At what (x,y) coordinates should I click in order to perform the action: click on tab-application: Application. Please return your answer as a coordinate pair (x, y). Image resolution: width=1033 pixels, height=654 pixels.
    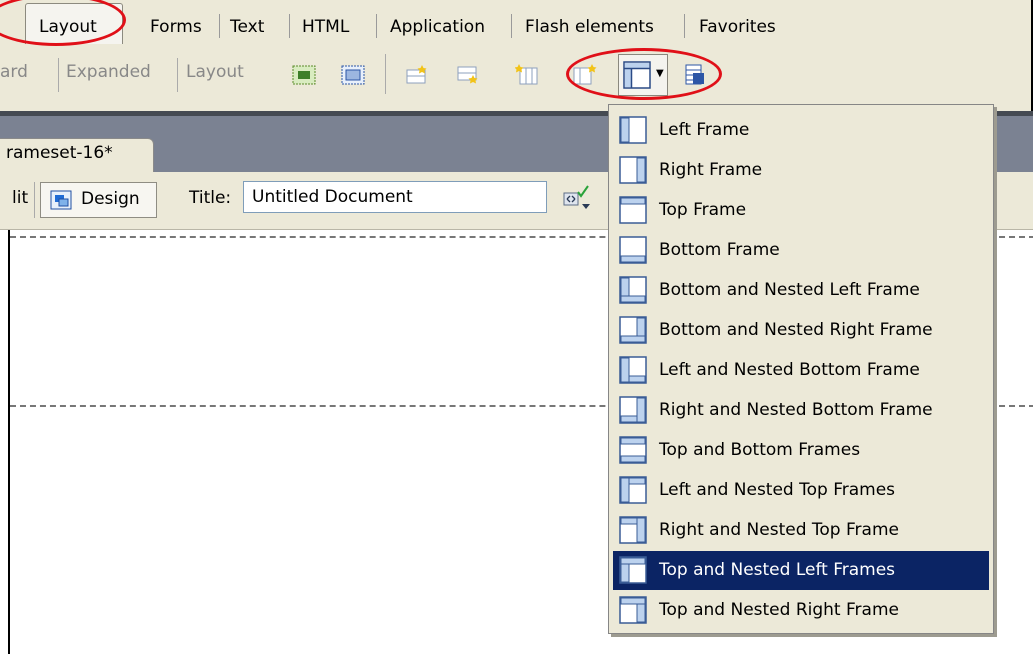
    Looking at the image, I should click on (437, 27).